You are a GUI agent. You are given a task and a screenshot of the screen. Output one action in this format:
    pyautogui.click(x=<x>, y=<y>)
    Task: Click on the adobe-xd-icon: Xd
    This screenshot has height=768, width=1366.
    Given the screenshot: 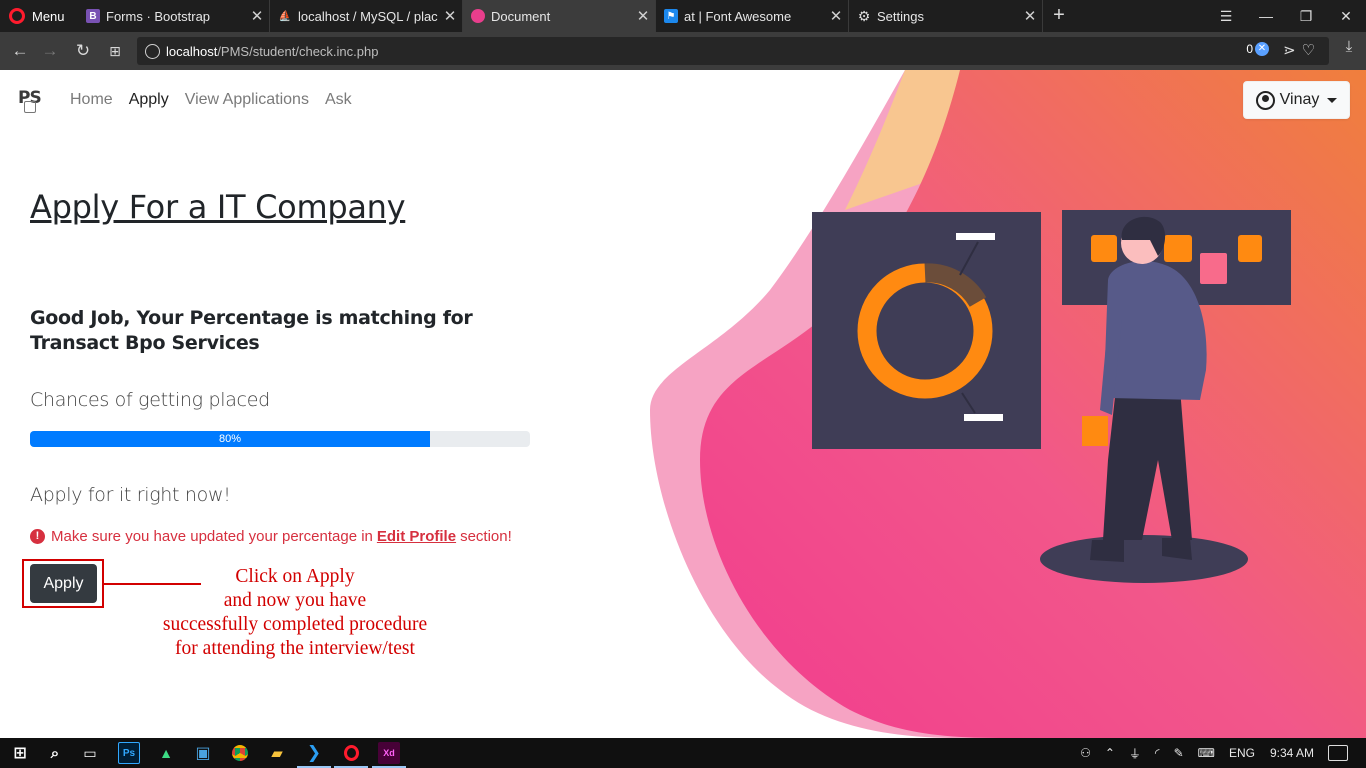 What is the action you would take?
    pyautogui.click(x=389, y=755)
    